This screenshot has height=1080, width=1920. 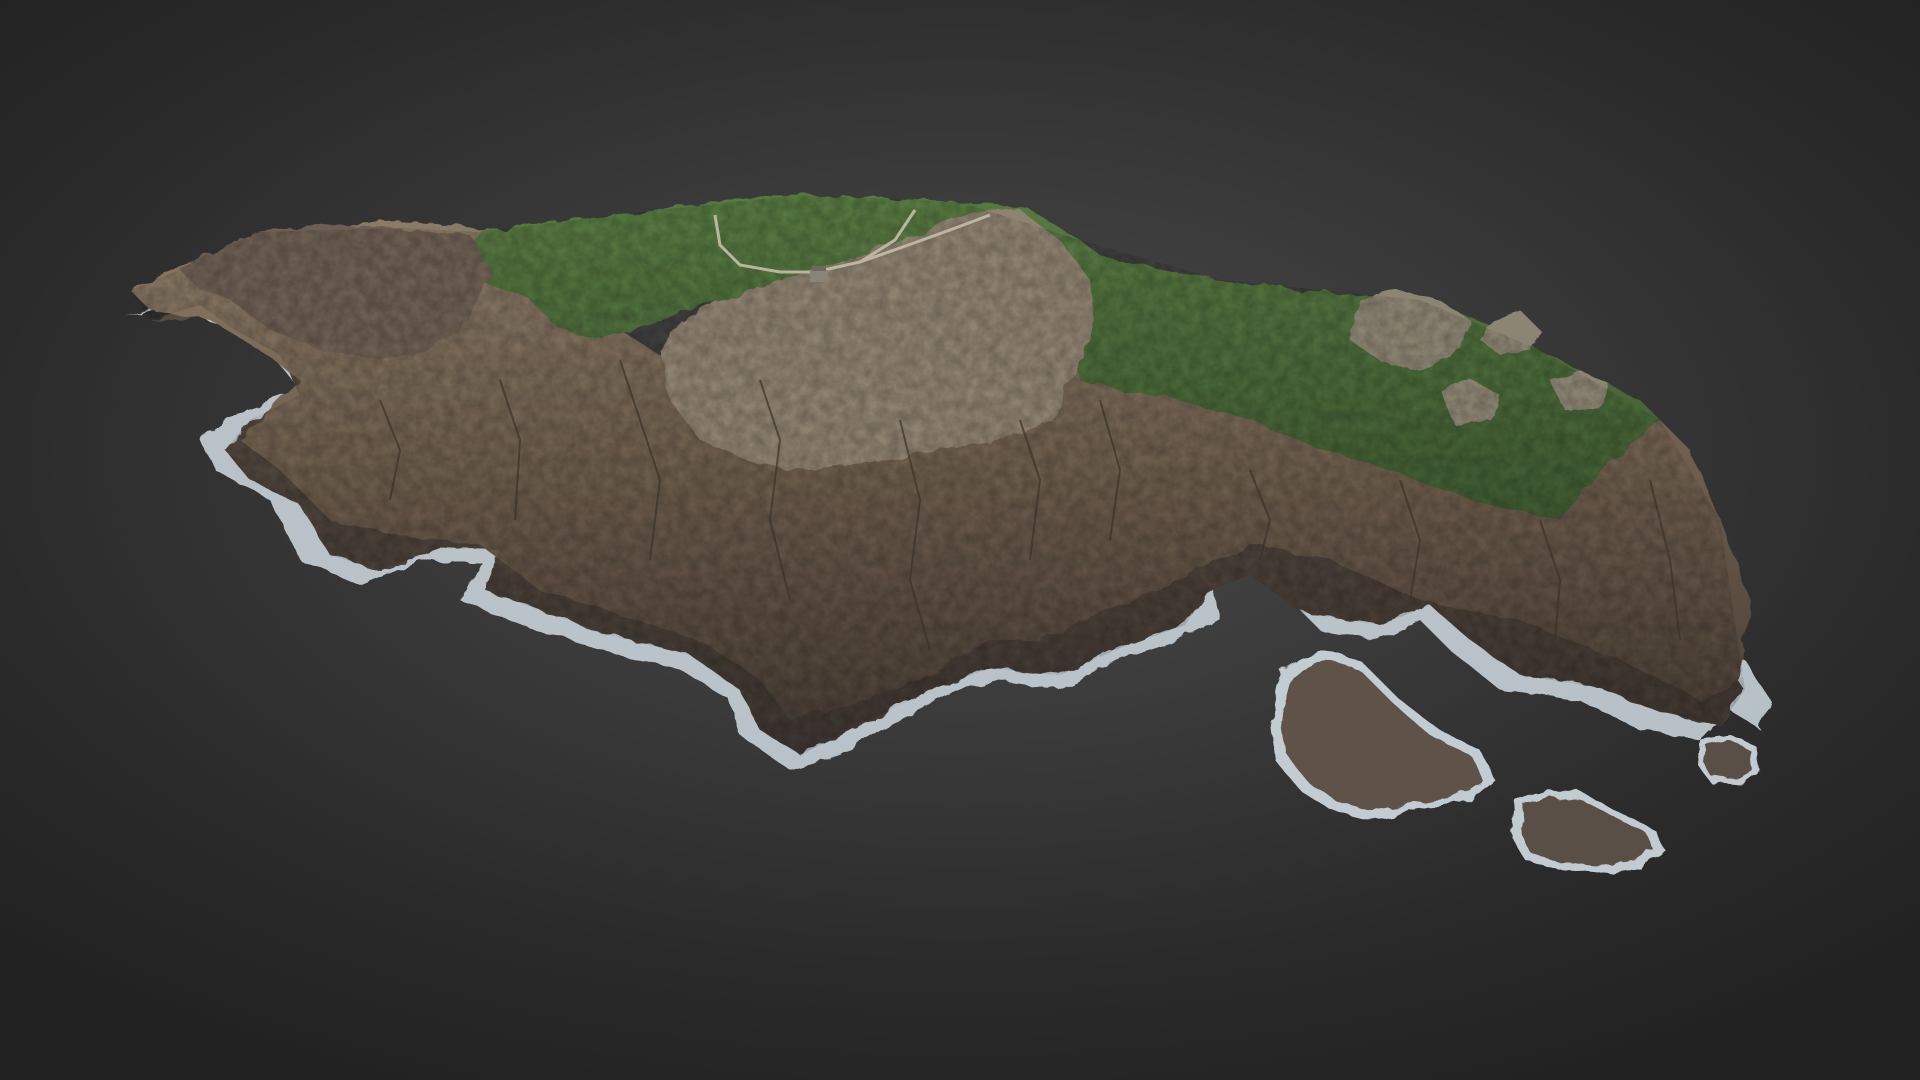 I want to click on islet-tiny, so click(x=1729, y=760).